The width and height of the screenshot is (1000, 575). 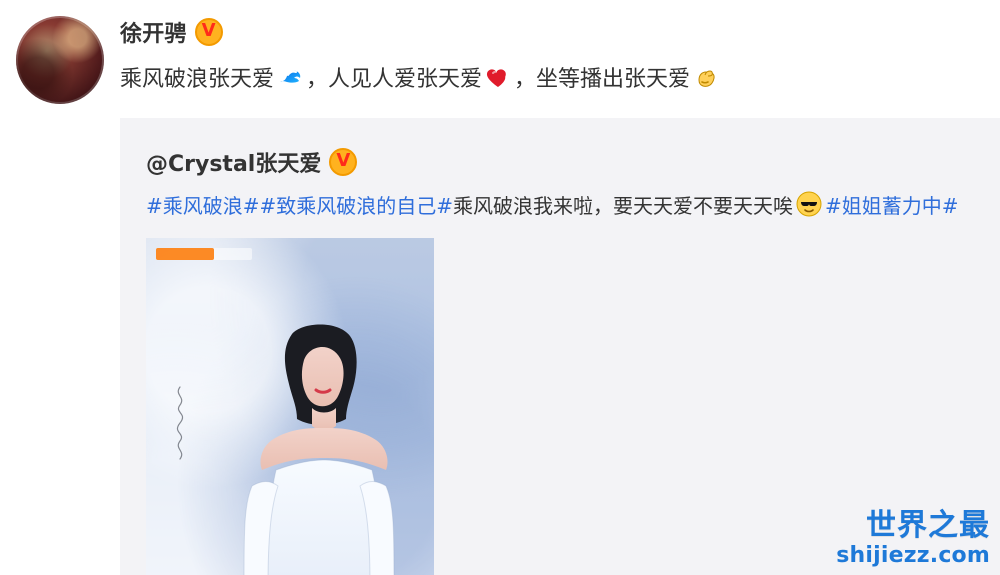 I want to click on repost-author-row: @Crystal张天爱 V, so click(x=252, y=162).